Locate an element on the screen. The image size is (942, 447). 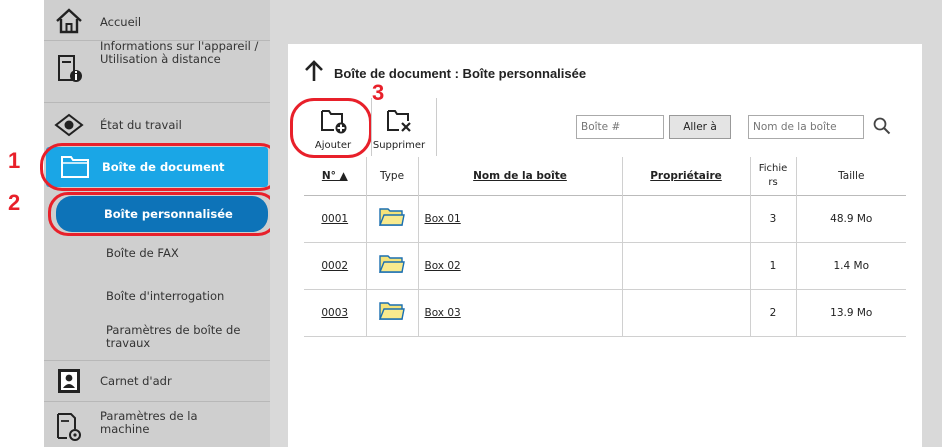
sidebar-item-address-book: Carnet d'adr is located at coordinates (157, 381).